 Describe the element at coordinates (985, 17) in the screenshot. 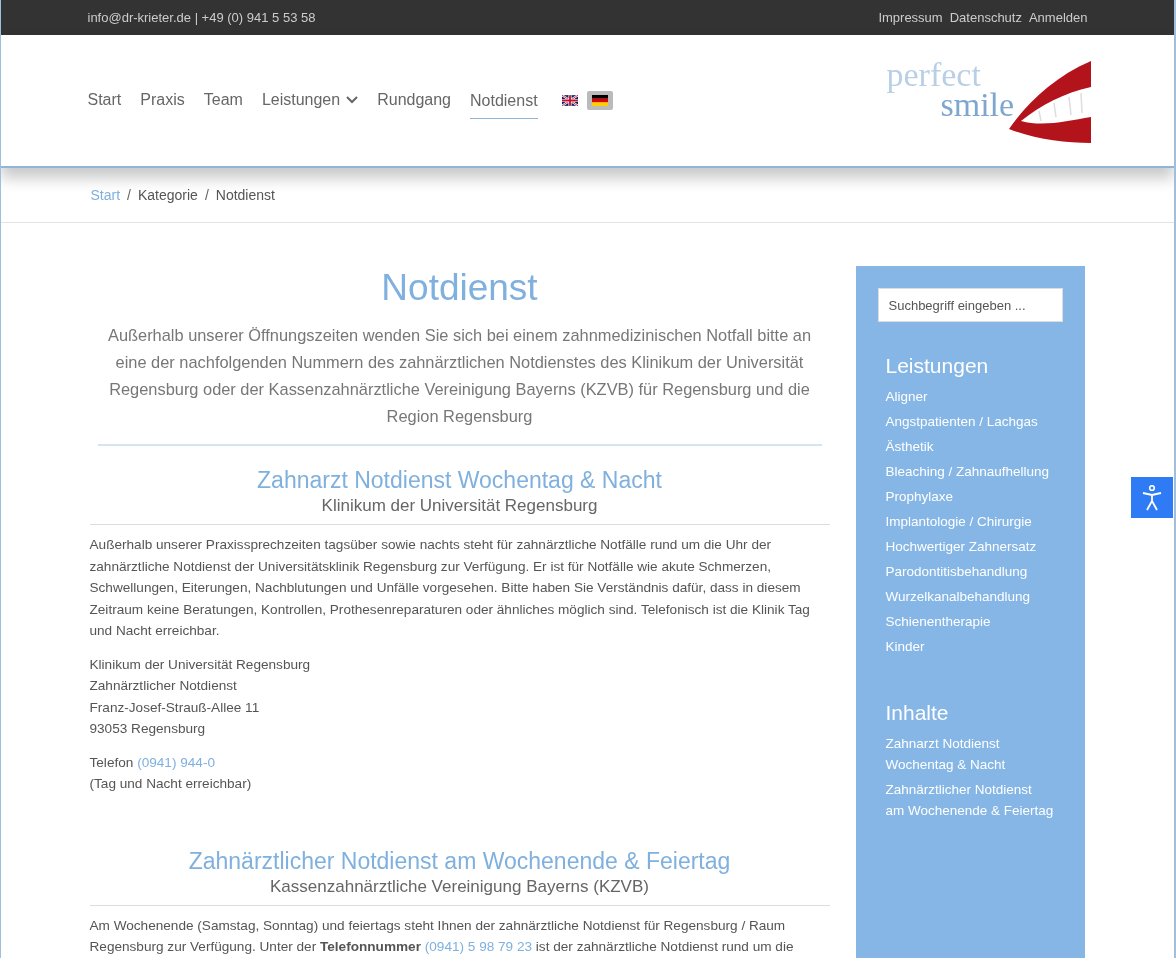

I see `top-link: Datenschutz` at that location.